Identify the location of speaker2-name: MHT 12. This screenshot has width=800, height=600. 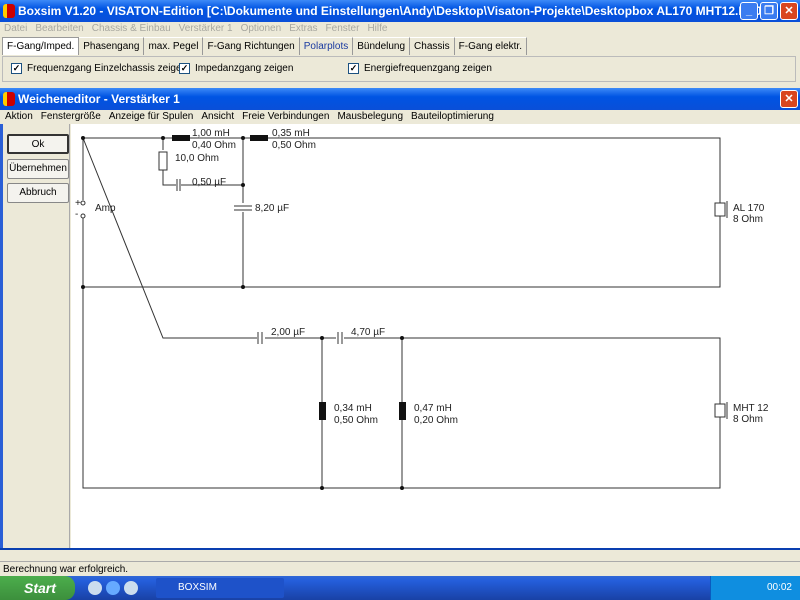
(750, 408).